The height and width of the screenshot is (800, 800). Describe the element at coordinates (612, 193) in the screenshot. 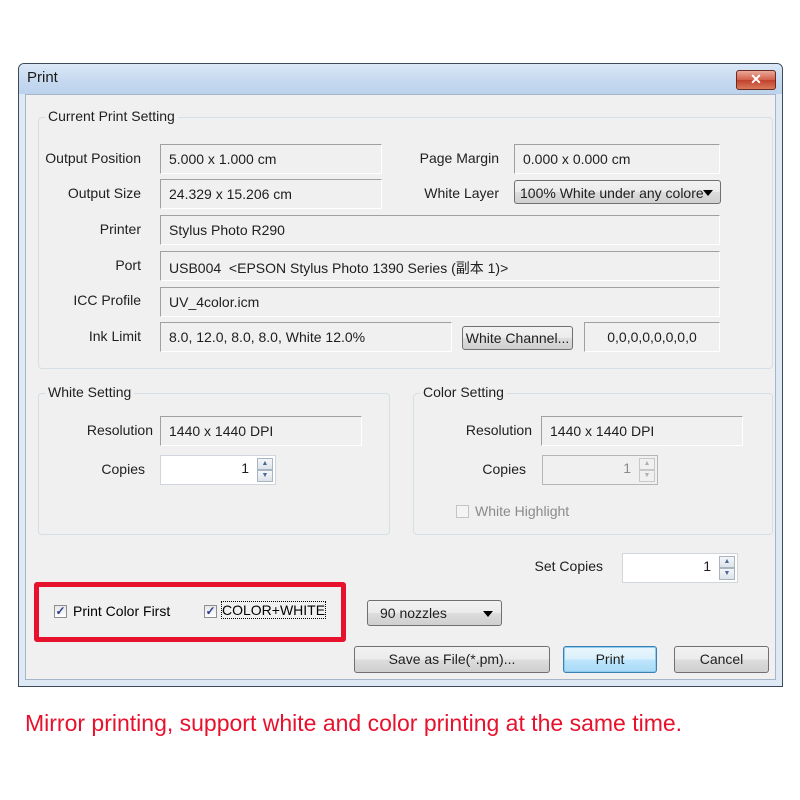

I see `white-layer-selected: 100% White under any colore` at that location.